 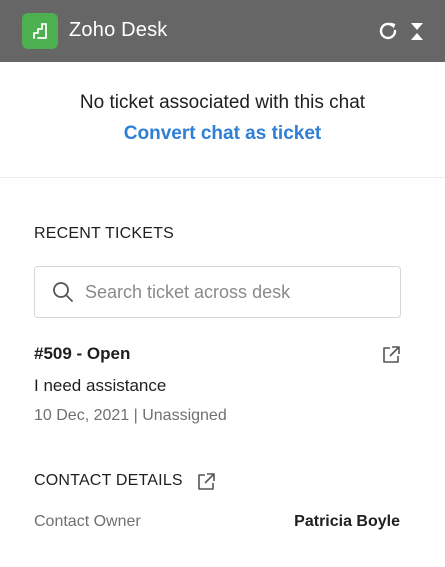 What do you see at coordinates (222, 31) in the screenshot?
I see `app-header: Zoho Desk` at bounding box center [222, 31].